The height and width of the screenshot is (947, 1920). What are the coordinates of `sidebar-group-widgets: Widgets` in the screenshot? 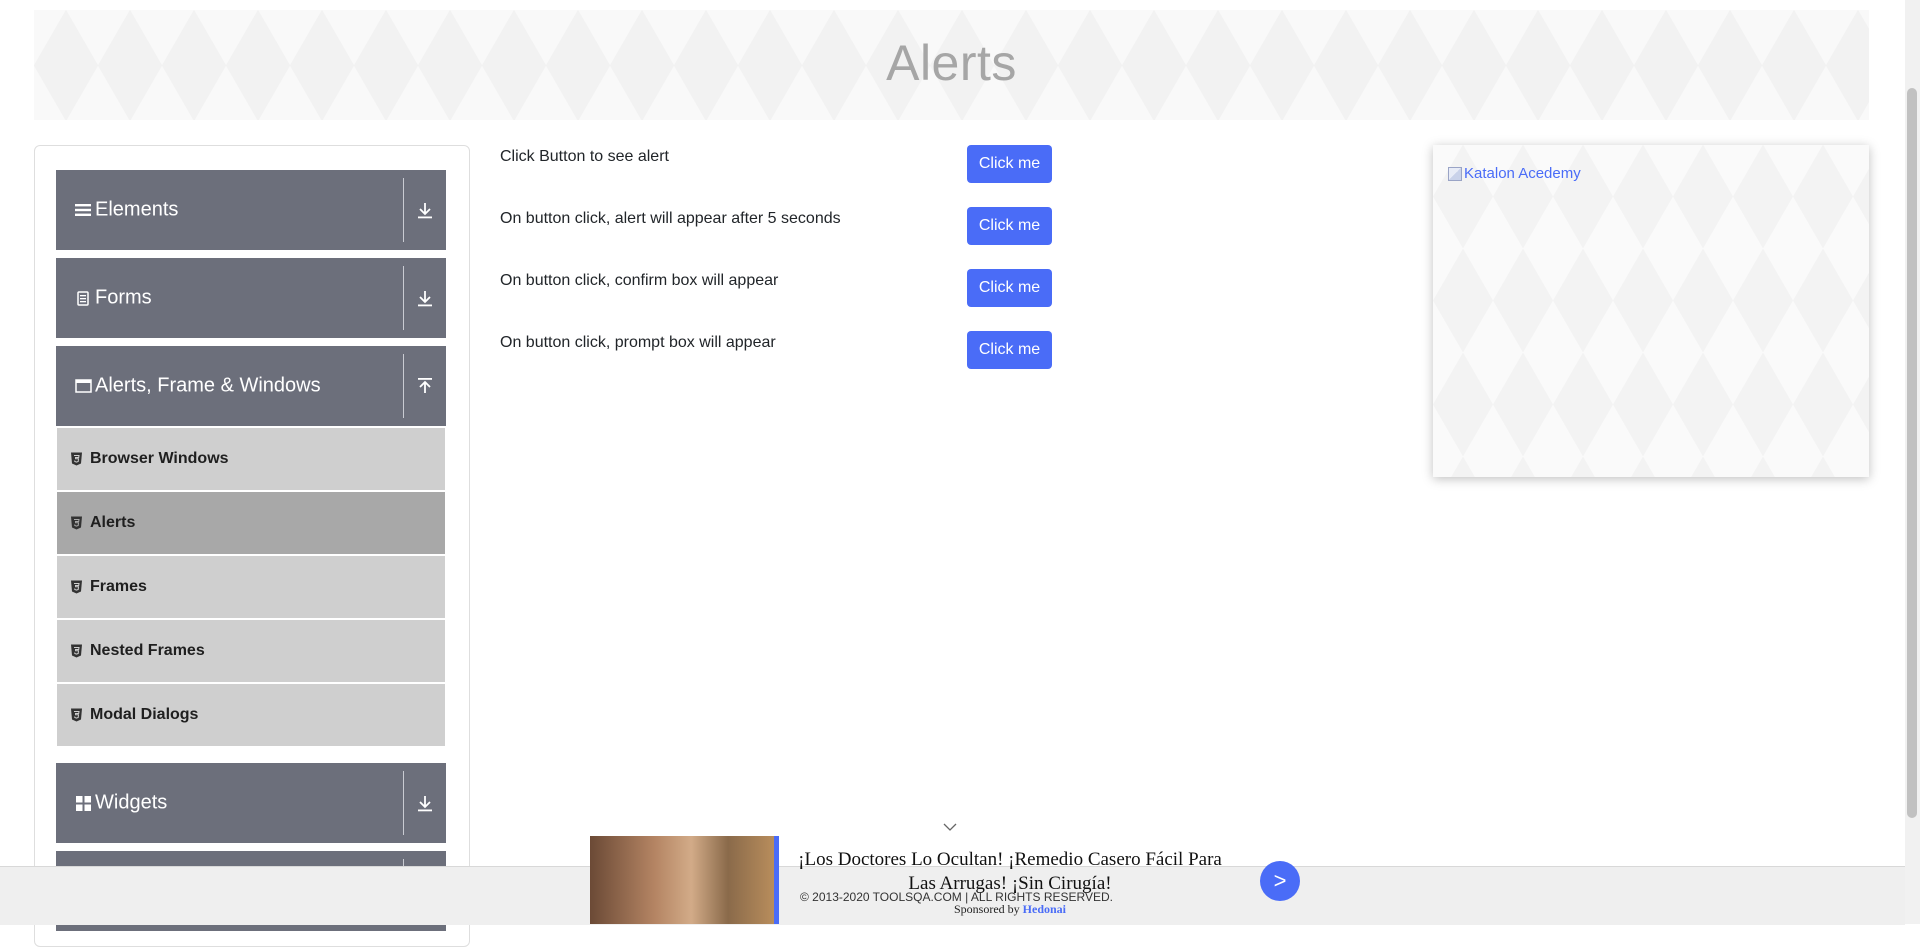 It's located at (251, 803).